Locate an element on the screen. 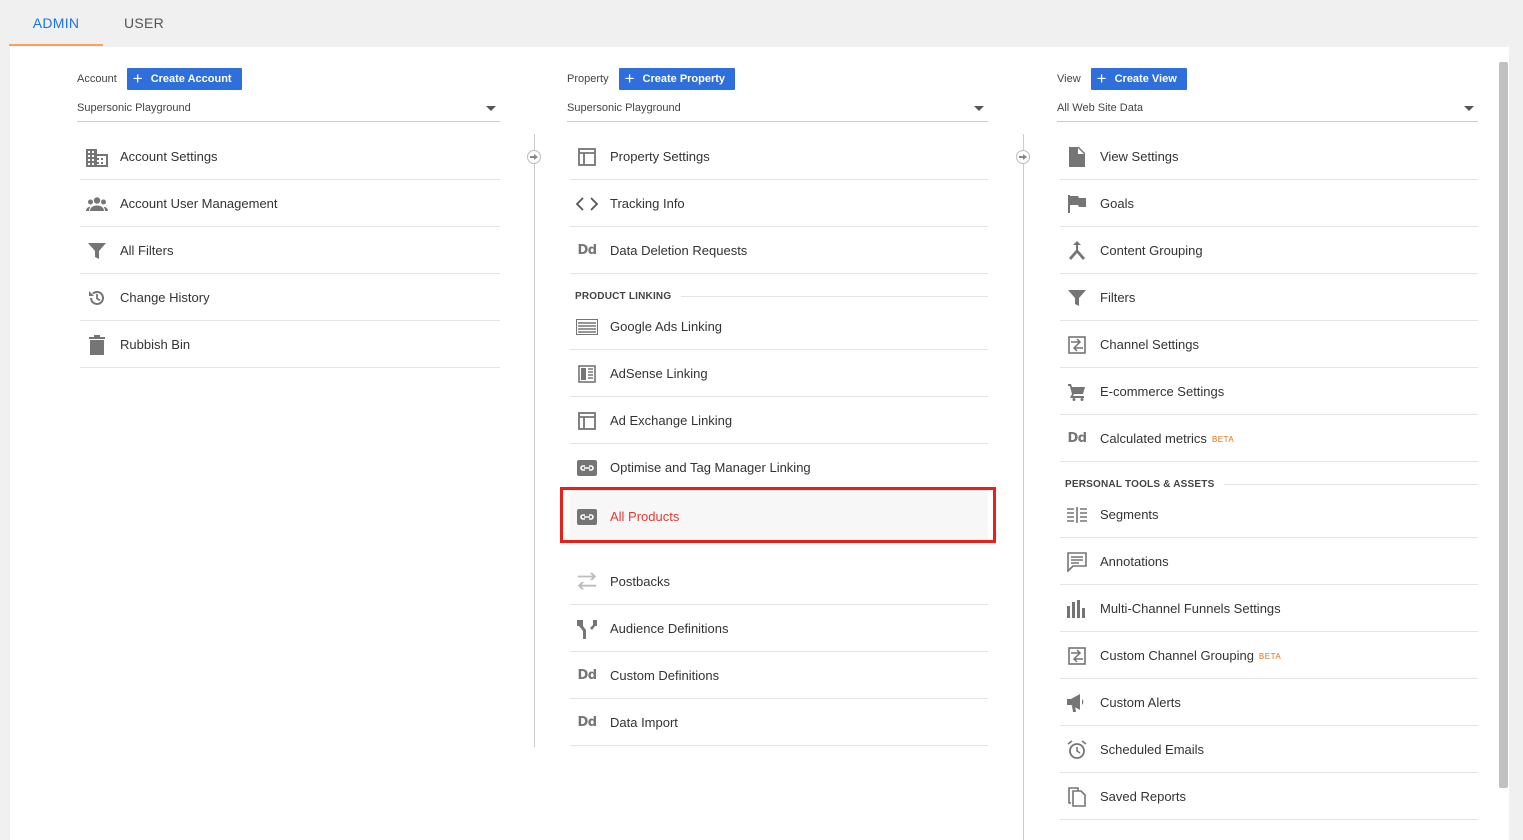 This screenshot has width=1523, height=840. highlight-box is located at coordinates (778, 515).